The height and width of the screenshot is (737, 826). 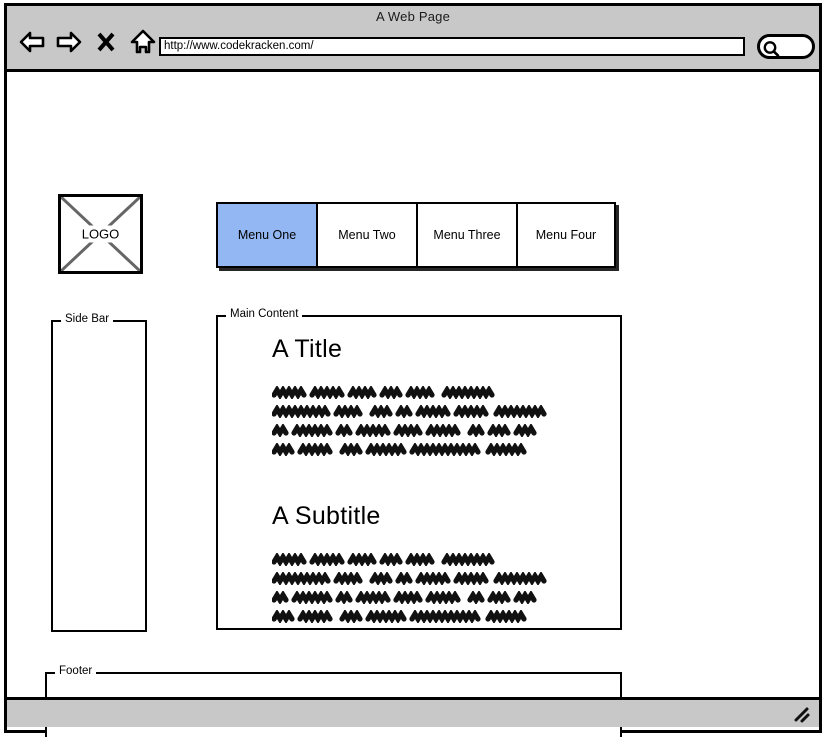 I want to click on home-icon, so click(x=143, y=42).